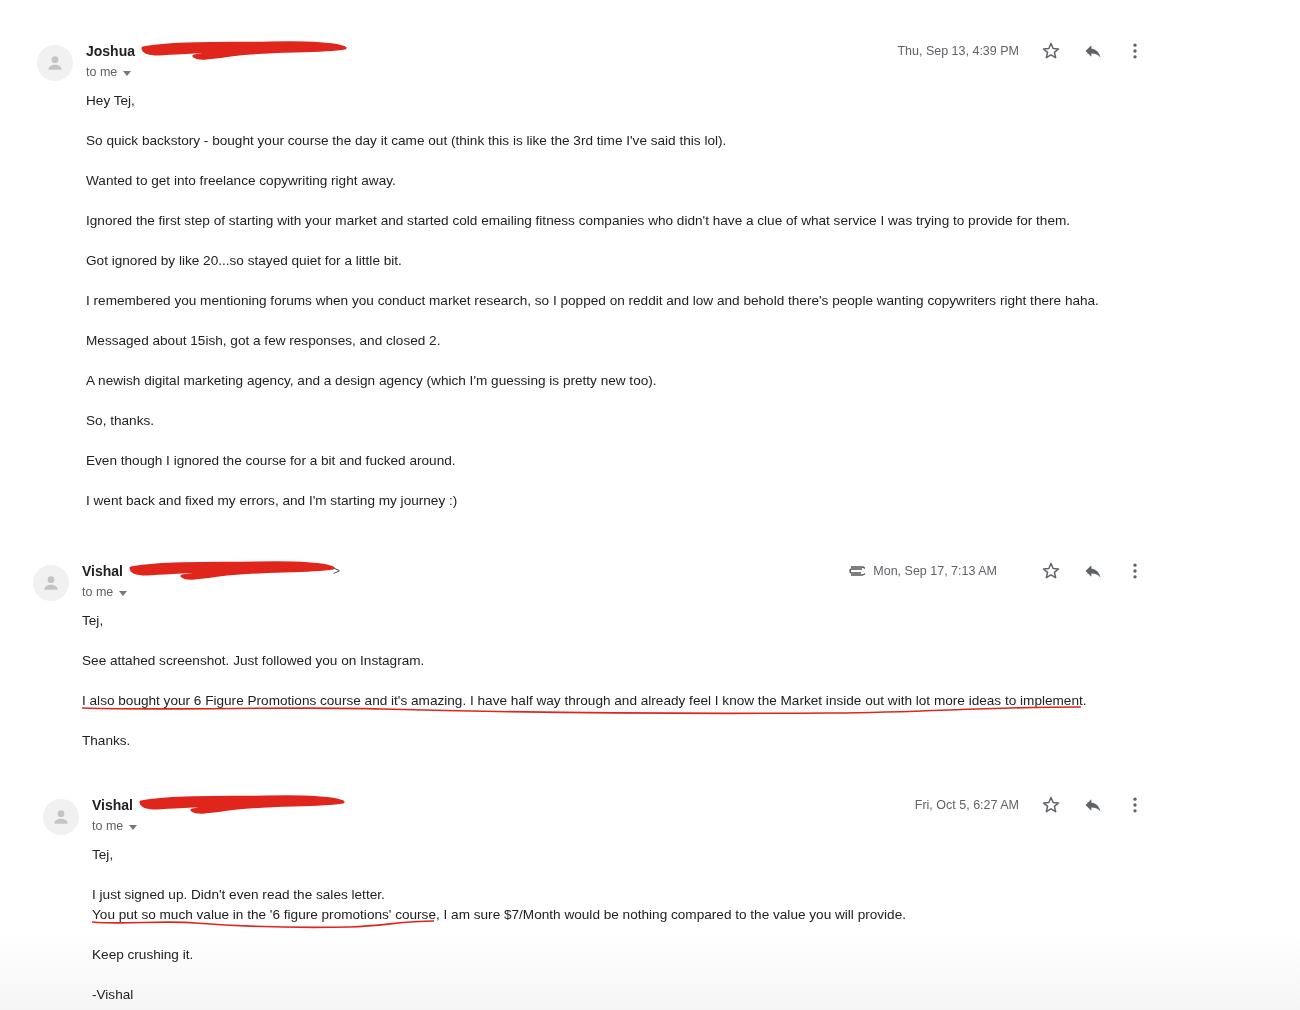 The image size is (1300, 1010). What do you see at coordinates (958, 51) in the screenshot?
I see `message-date: Thu, Sep 13, 4:39 PM` at bounding box center [958, 51].